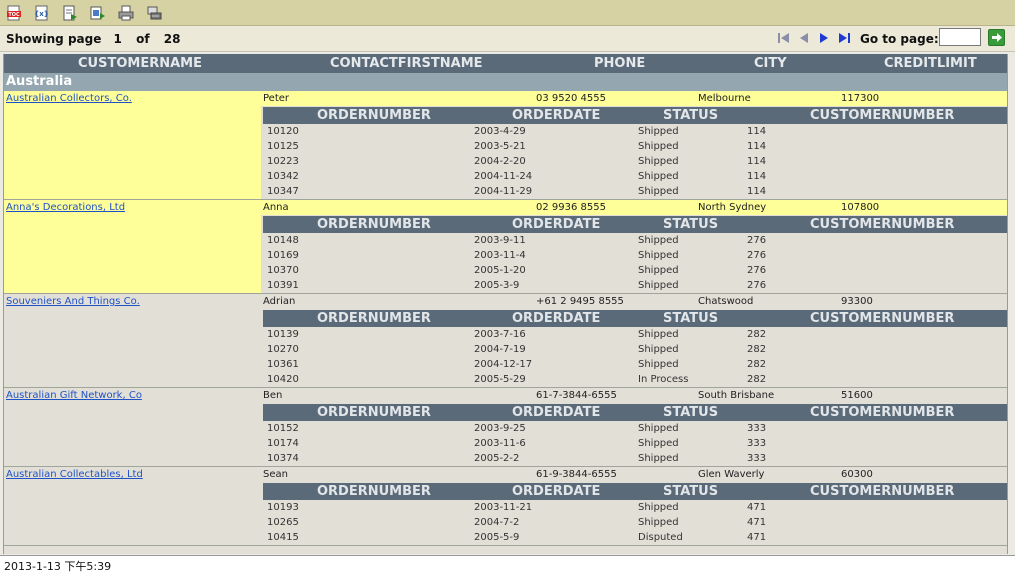  What do you see at coordinates (98, 13) in the screenshot?
I see `export-content-icon` at bounding box center [98, 13].